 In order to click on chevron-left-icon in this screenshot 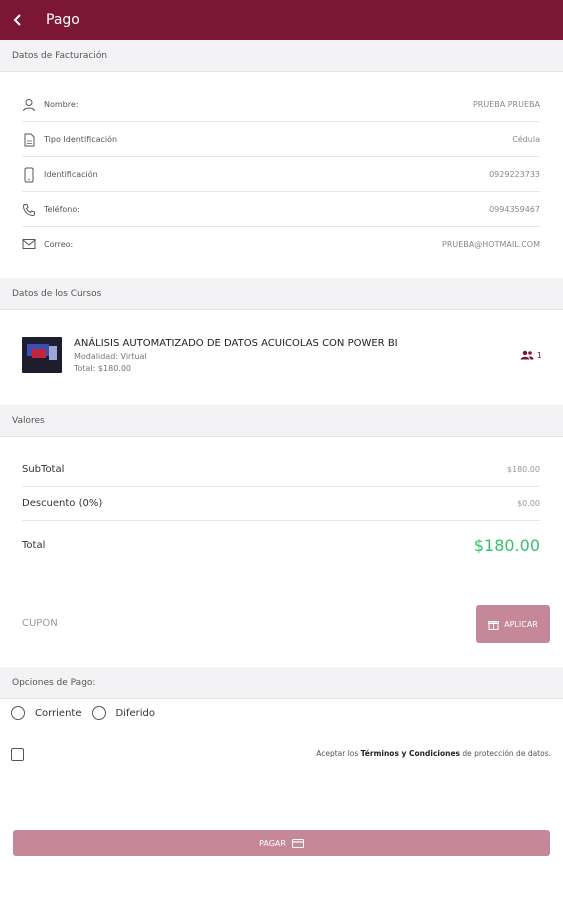, I will do `click(17, 20)`.